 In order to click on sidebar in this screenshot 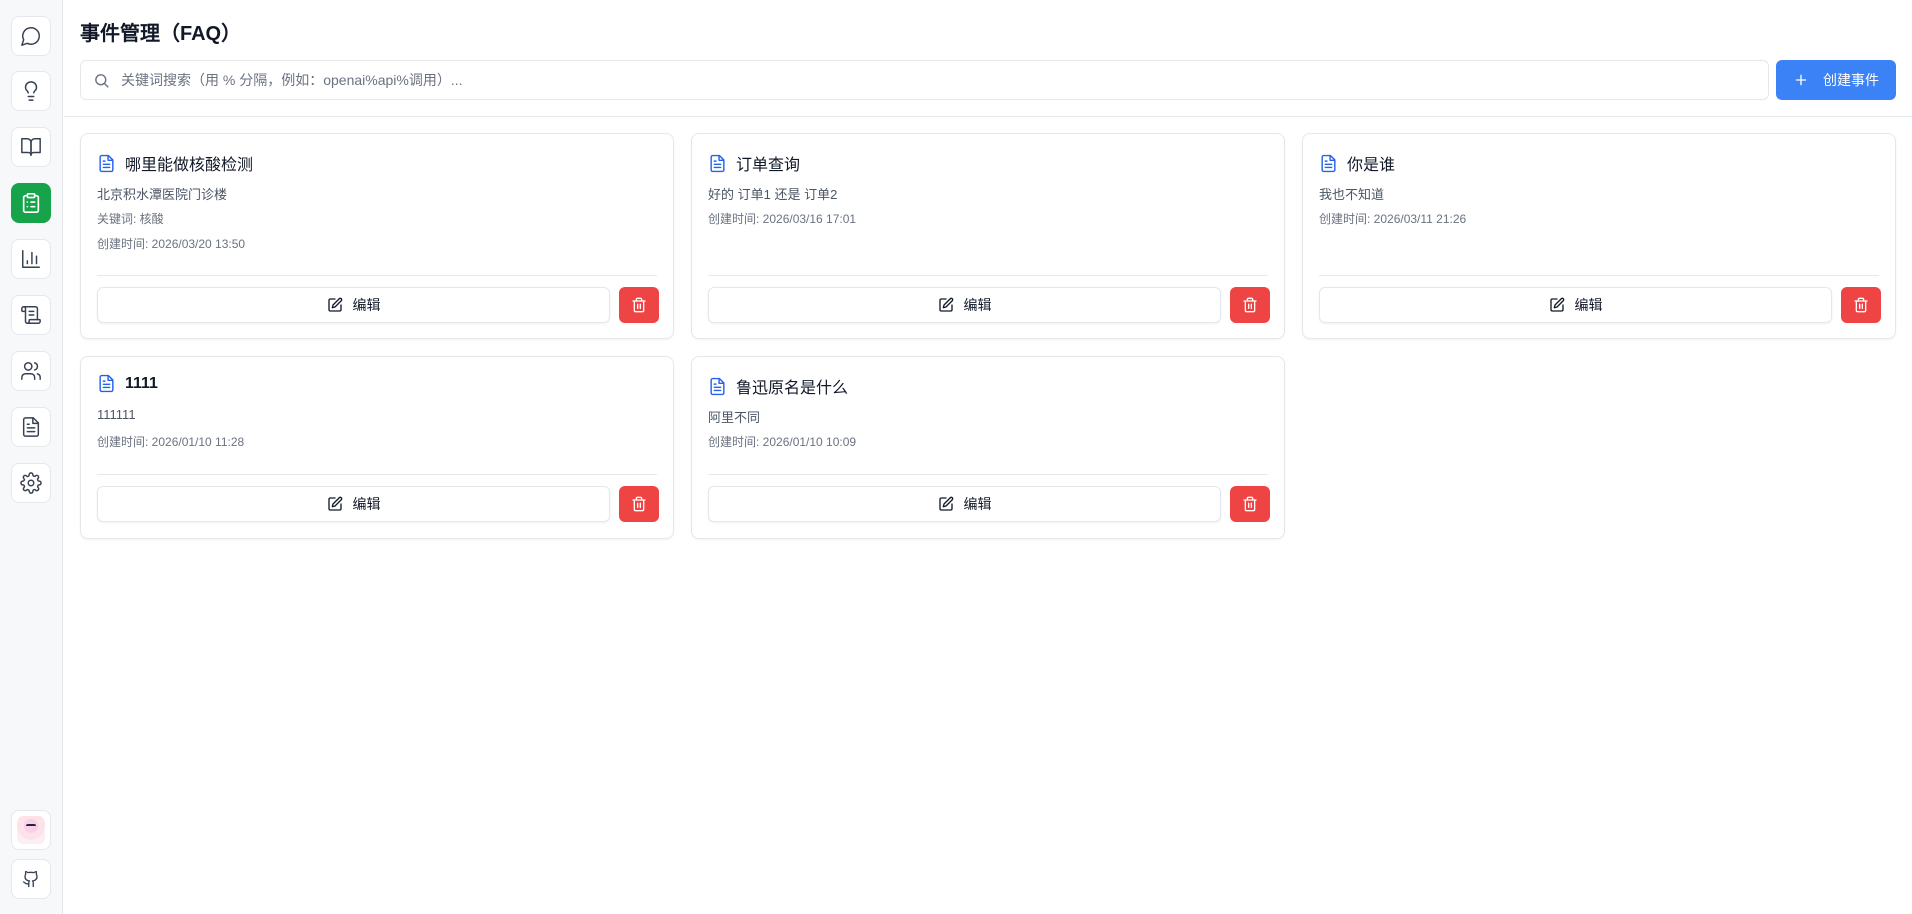, I will do `click(31, 457)`.